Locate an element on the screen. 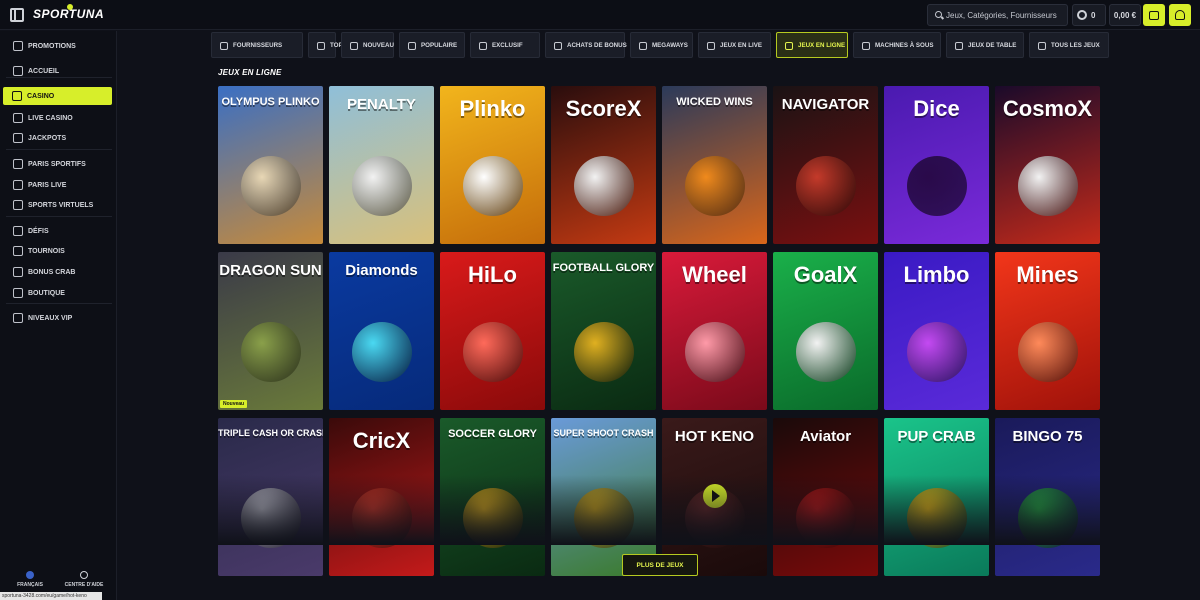 The height and width of the screenshot is (600, 1200). tab-label: TOUS LES JEUX is located at coordinates (1075, 45).